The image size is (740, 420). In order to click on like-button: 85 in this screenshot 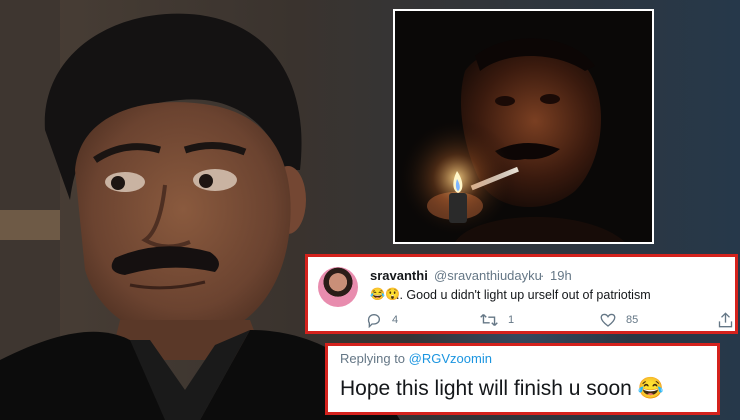, I will do `click(619, 320)`.